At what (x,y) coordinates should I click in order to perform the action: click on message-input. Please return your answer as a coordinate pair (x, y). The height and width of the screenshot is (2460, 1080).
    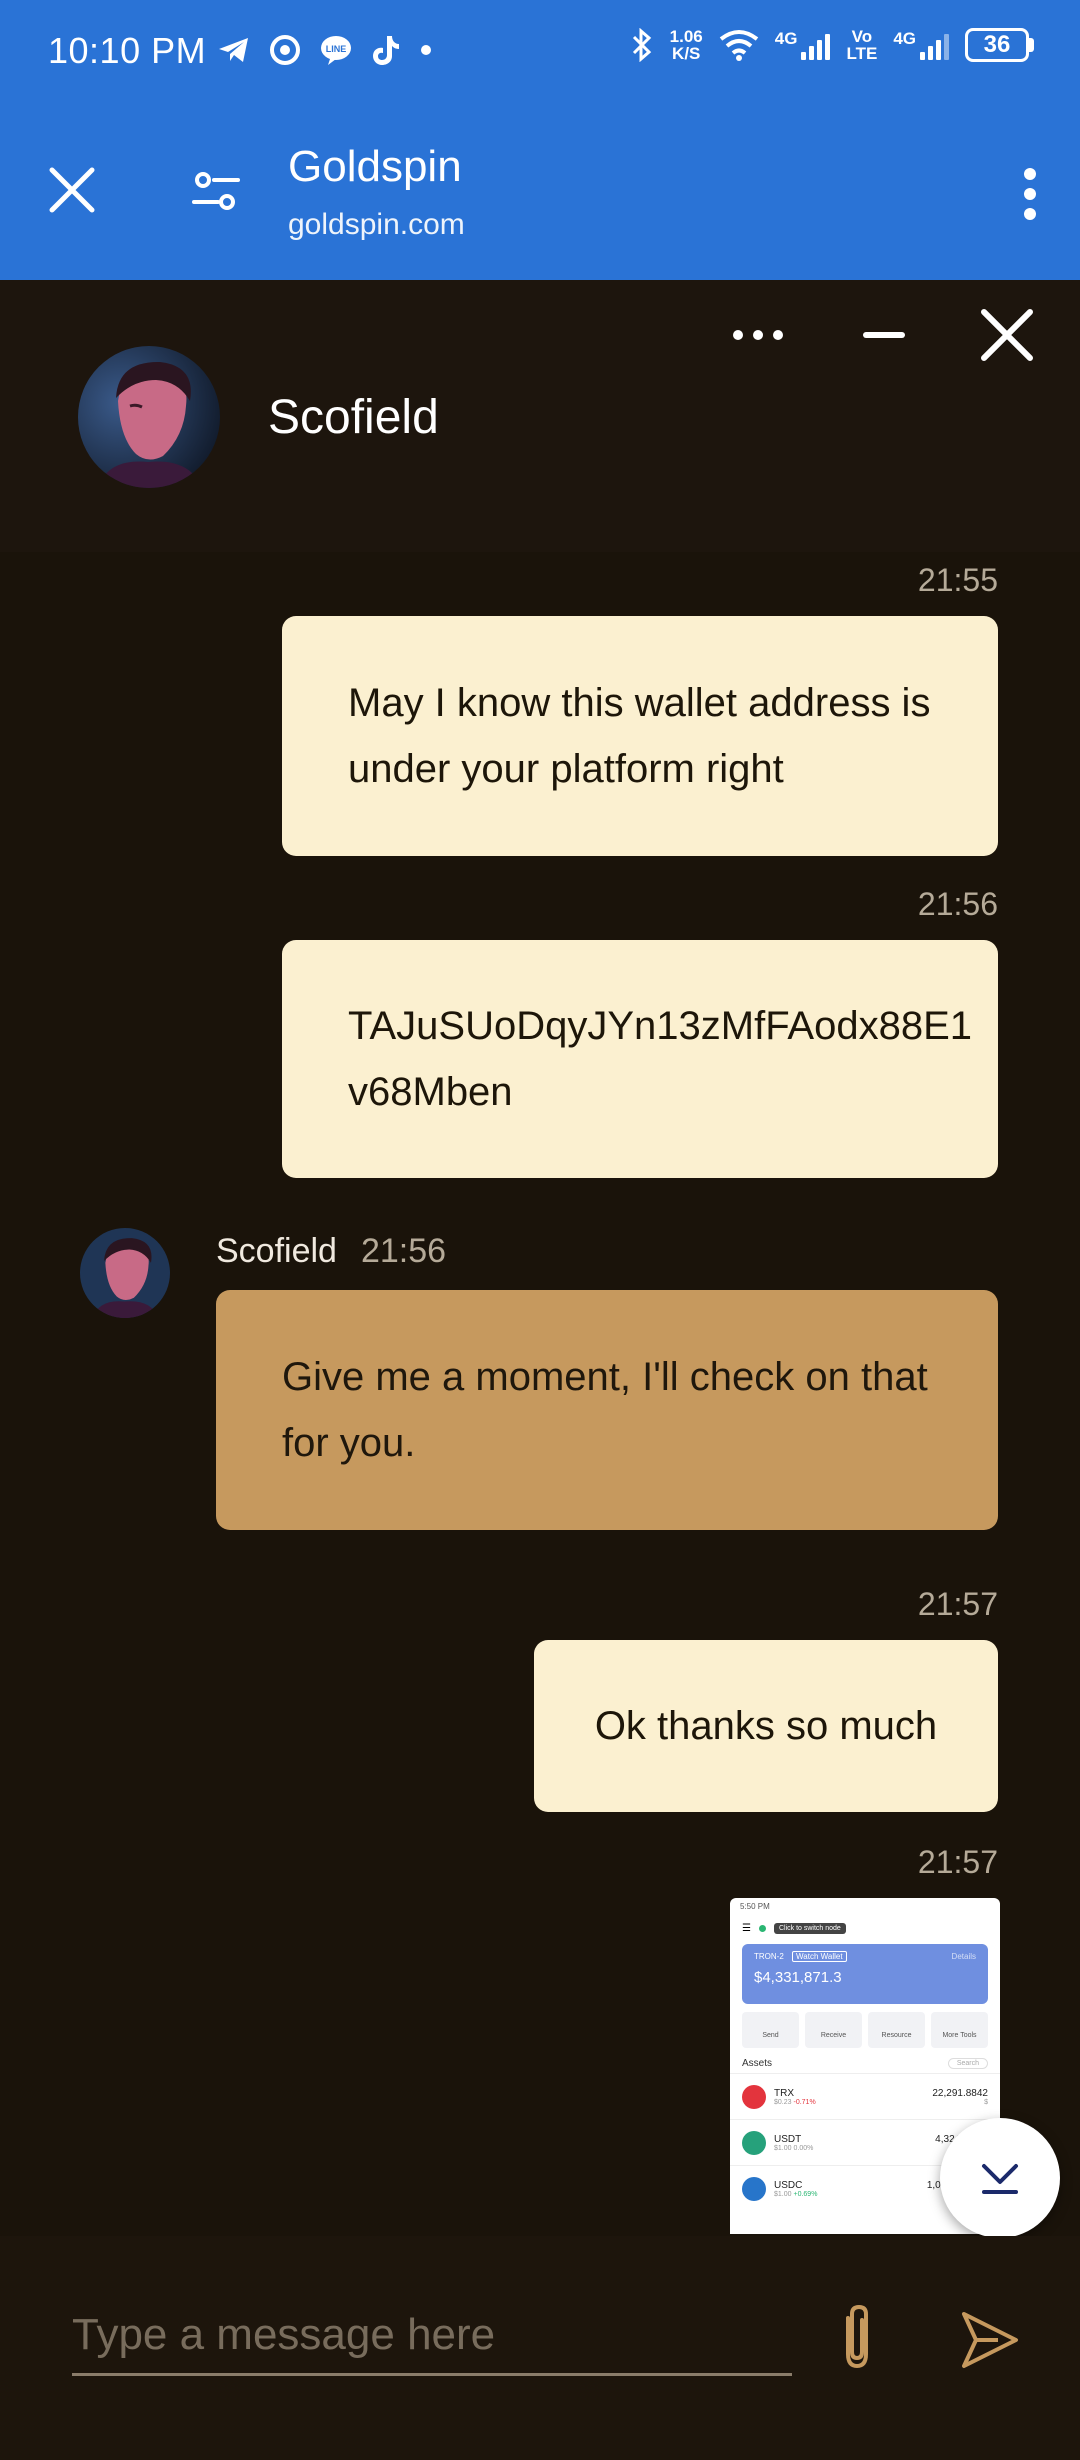
    Looking at the image, I should click on (432, 2336).